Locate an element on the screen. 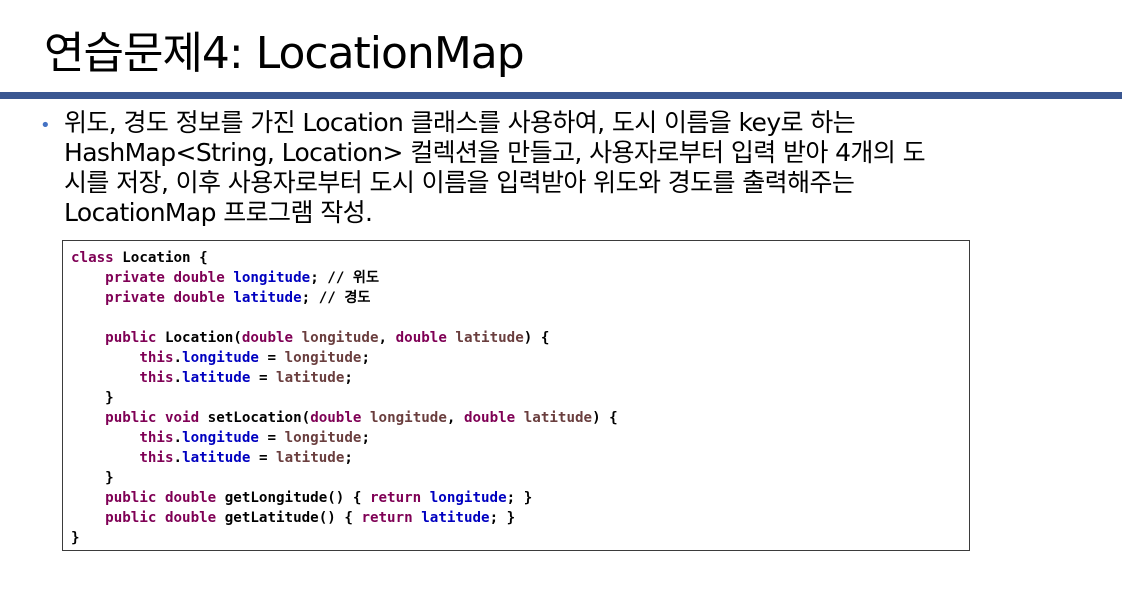 The width and height of the screenshot is (1122, 612). page-title: 연습문제4: LocationMap is located at coordinates (284, 53).